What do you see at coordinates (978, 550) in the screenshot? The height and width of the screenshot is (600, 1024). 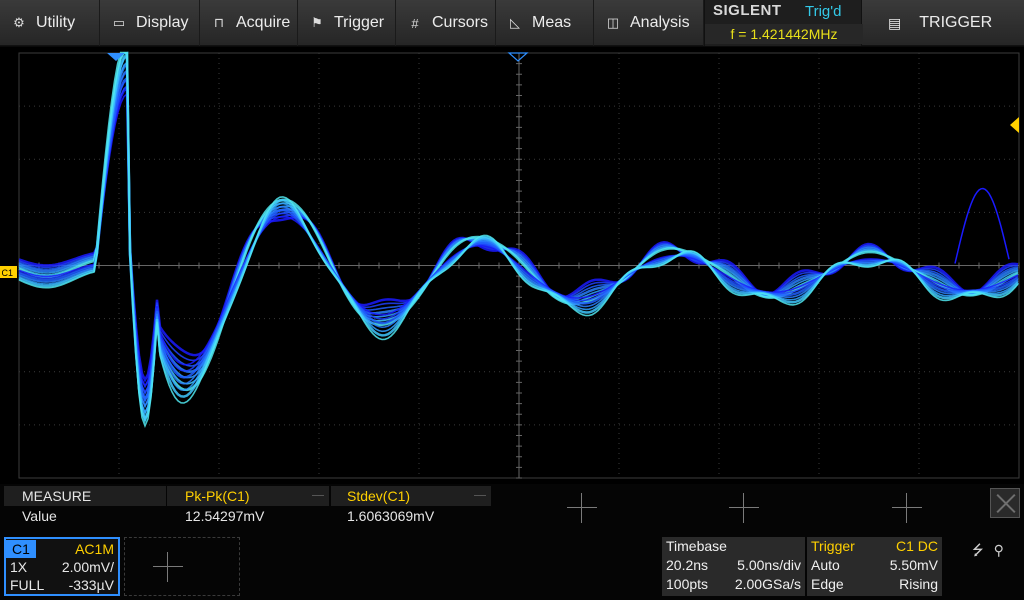 I see `usb-icon: ⭍` at bounding box center [978, 550].